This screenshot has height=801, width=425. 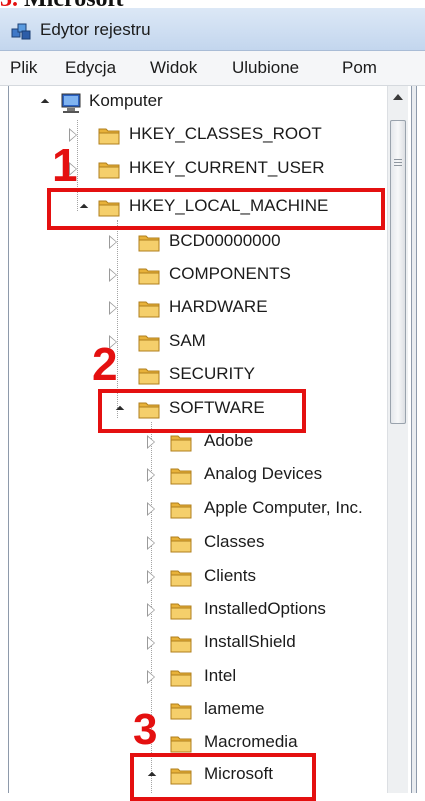 I want to click on title-bar: Edytor rejestru, so click(x=212, y=29).